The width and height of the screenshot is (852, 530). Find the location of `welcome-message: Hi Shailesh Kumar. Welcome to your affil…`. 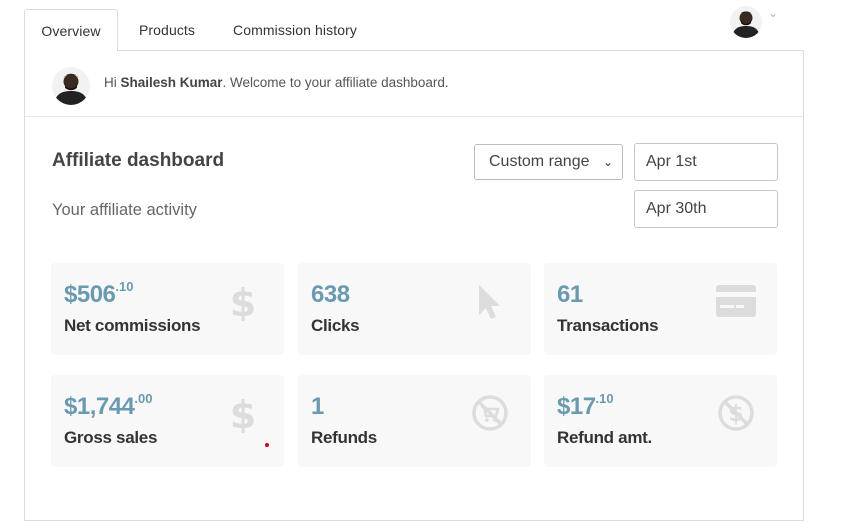

welcome-message: Hi Shailesh Kumar. Welcome to your affil… is located at coordinates (276, 82).